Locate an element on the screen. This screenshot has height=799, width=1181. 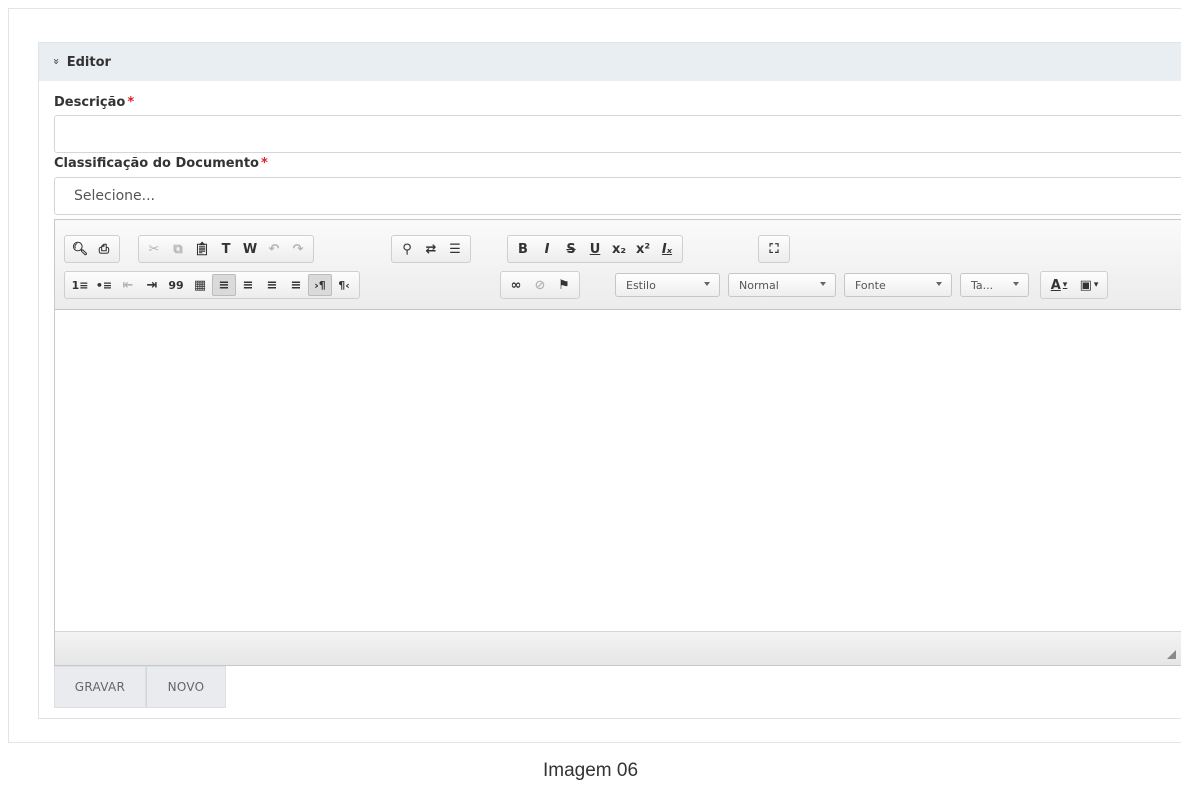
anchor-flag-icon: ⚑ is located at coordinates (564, 285).